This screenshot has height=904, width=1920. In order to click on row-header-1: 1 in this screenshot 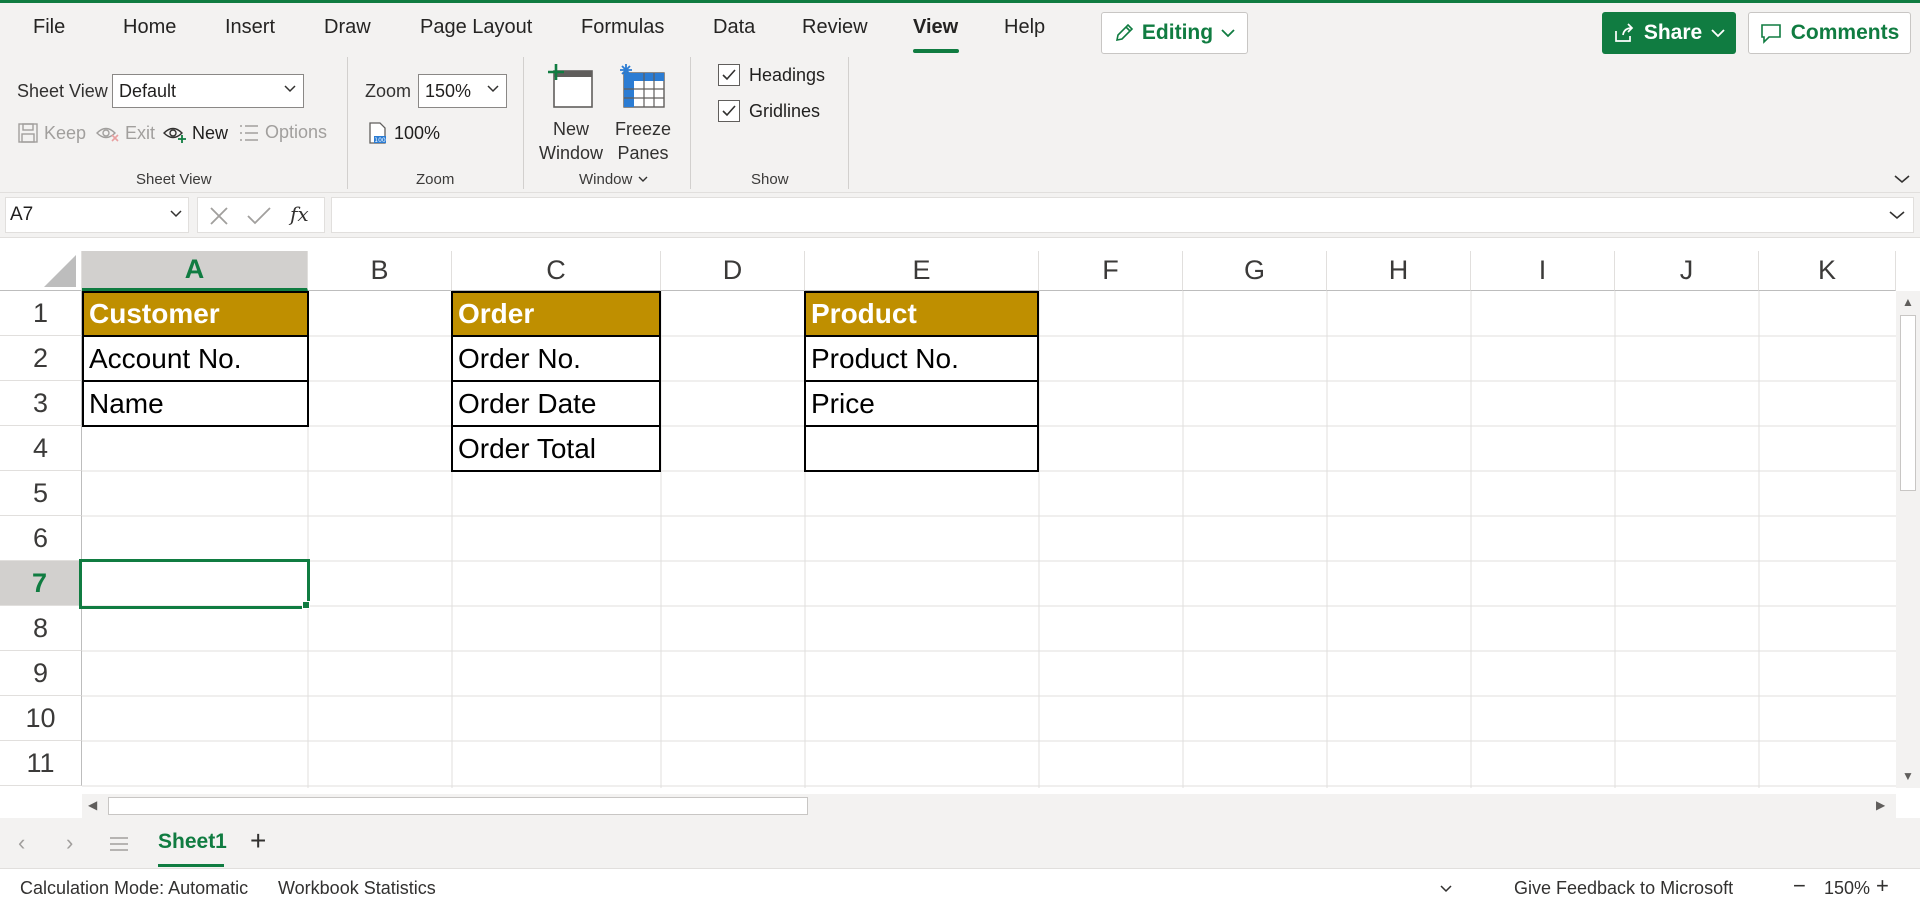, I will do `click(41, 313)`.